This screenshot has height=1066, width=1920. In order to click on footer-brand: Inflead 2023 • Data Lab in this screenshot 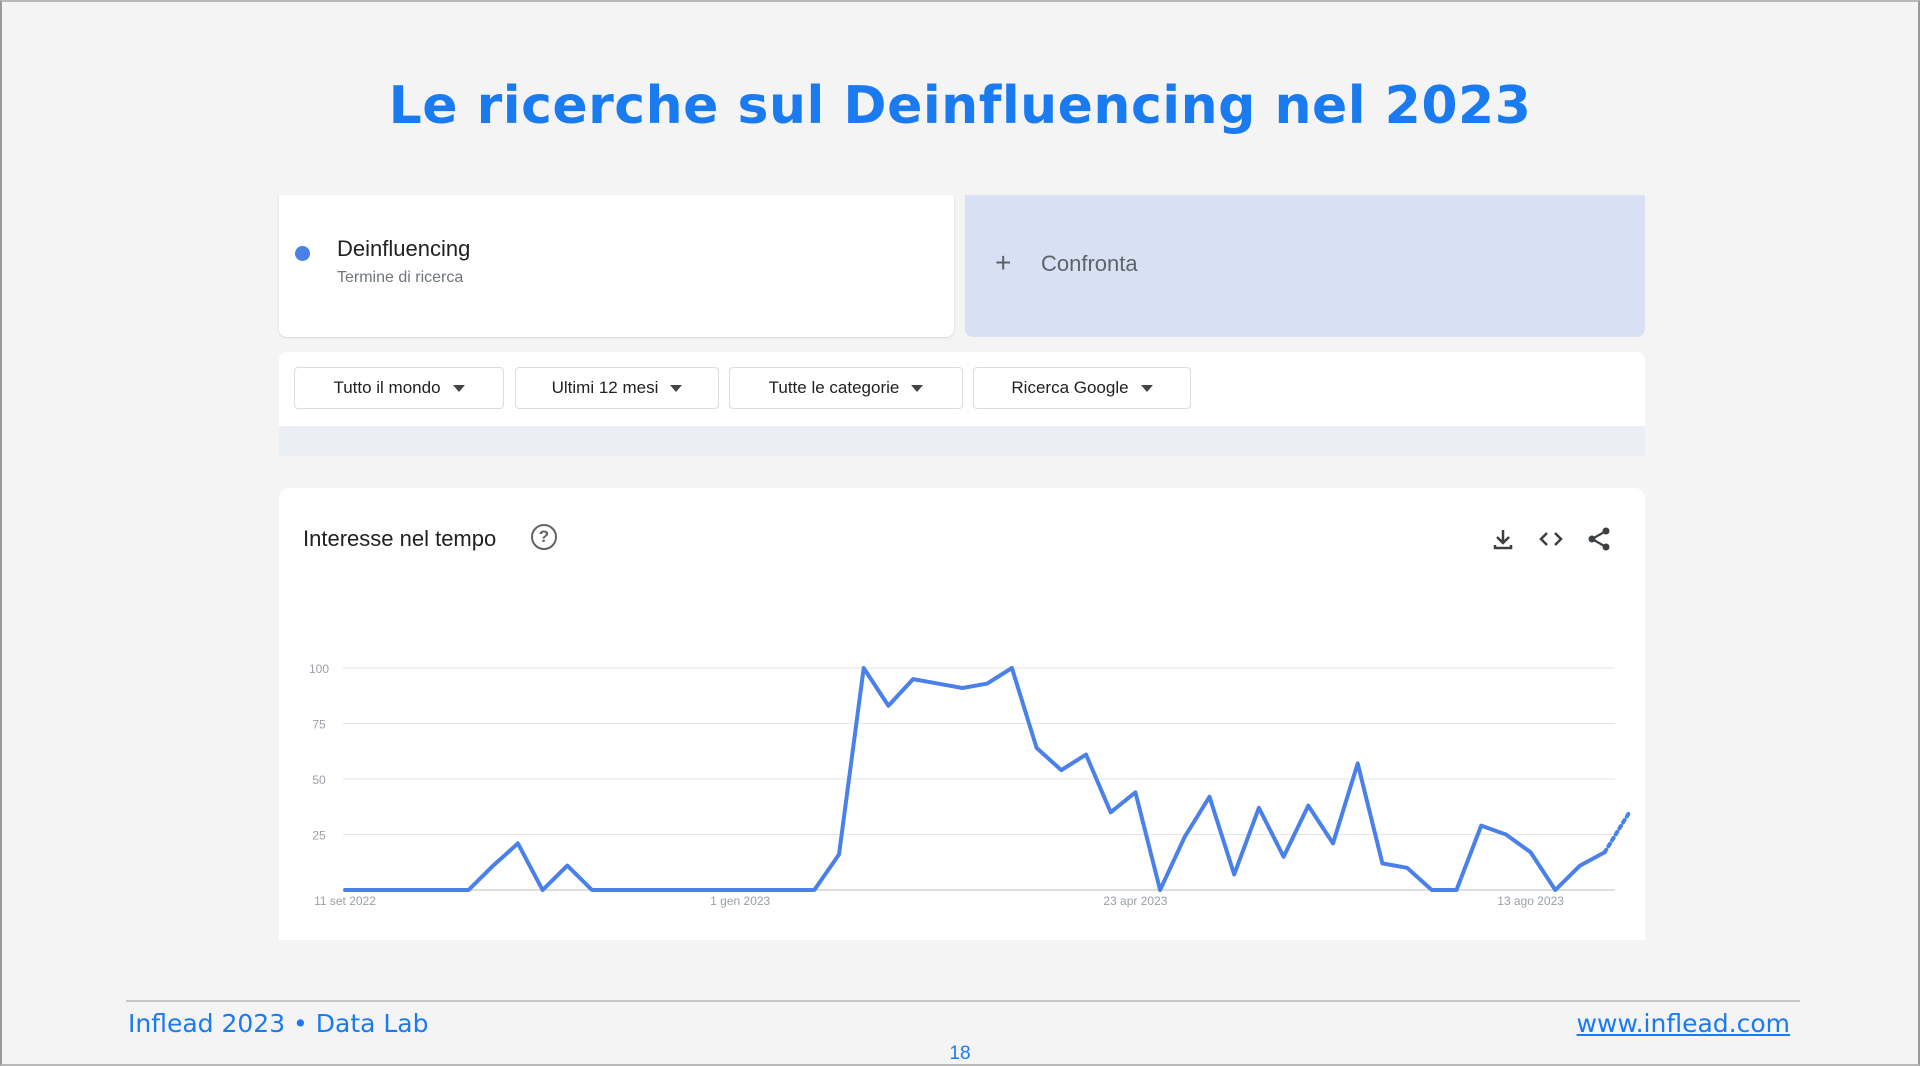, I will do `click(278, 1023)`.